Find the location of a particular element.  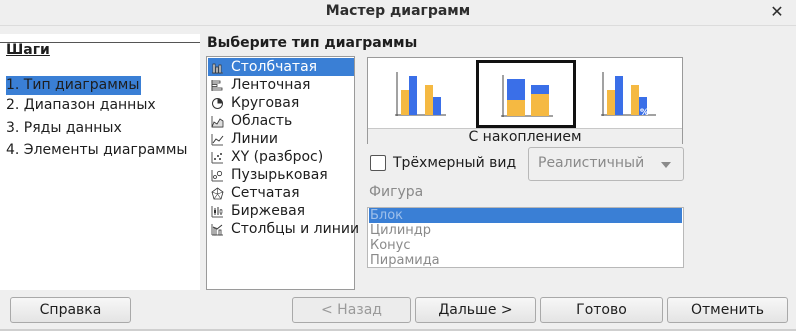

column-percent-icon: % is located at coordinates (628, 95).